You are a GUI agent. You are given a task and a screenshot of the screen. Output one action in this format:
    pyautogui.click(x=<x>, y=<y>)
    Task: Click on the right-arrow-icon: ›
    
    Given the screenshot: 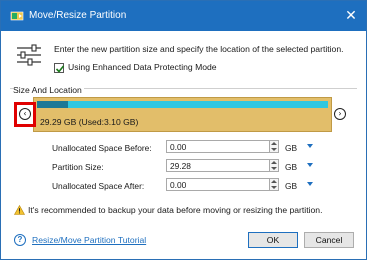 What is the action you would take?
    pyautogui.click(x=340, y=114)
    